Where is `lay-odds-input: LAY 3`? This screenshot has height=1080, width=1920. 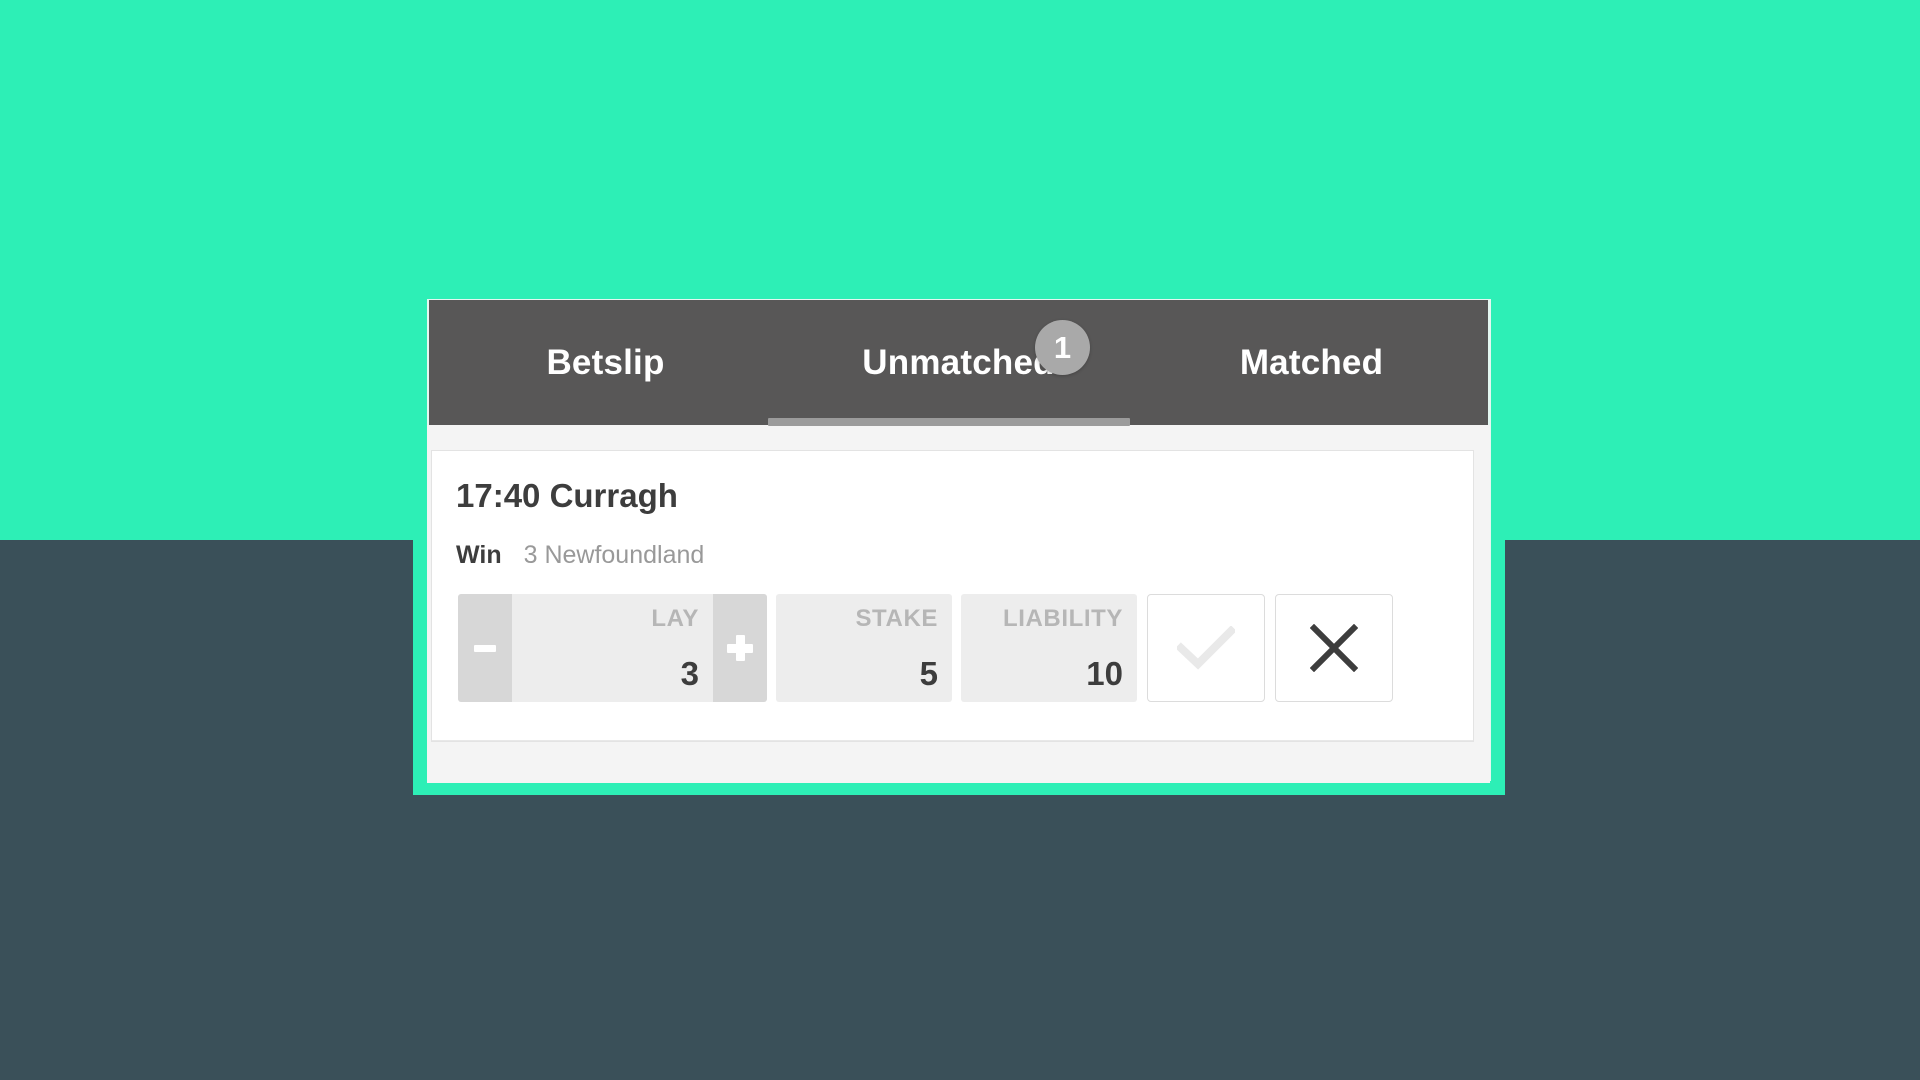
lay-odds-input: LAY 3 is located at coordinates (612, 648).